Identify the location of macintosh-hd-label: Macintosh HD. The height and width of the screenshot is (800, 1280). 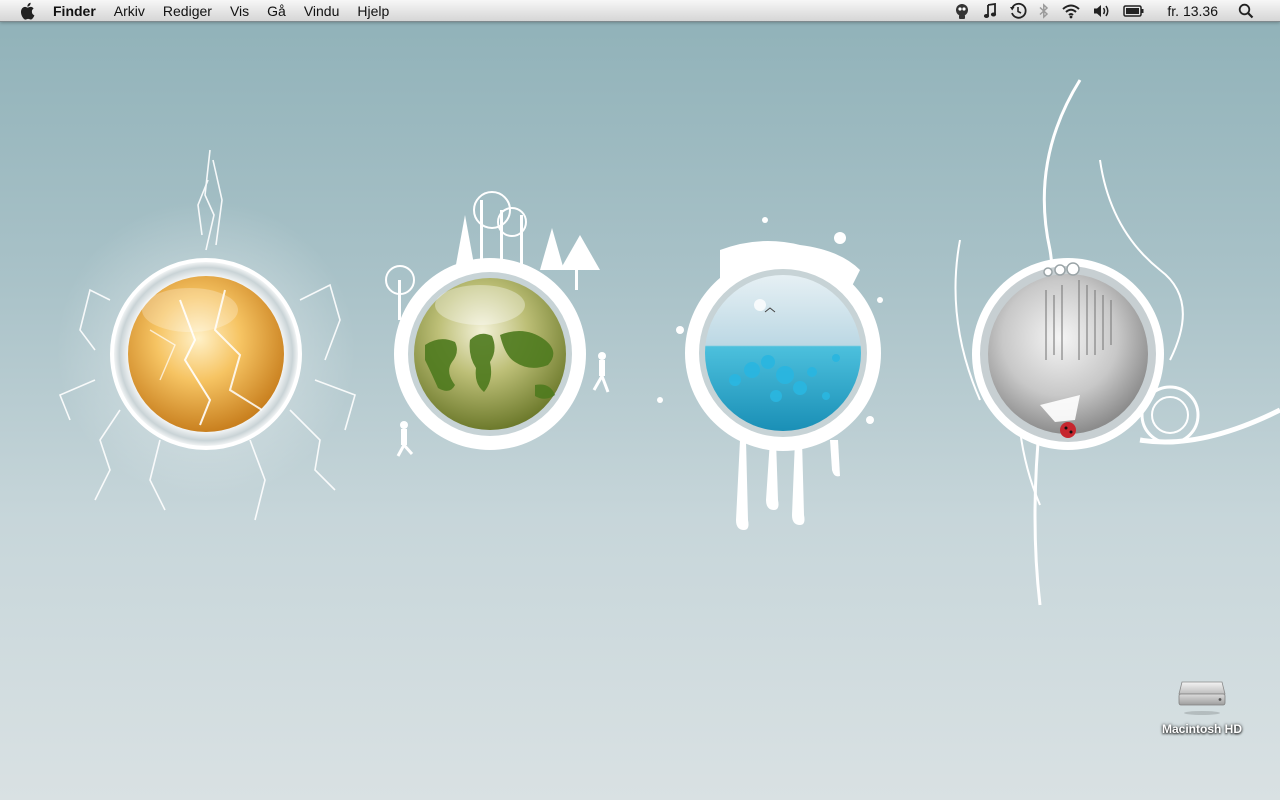
(1201, 729).